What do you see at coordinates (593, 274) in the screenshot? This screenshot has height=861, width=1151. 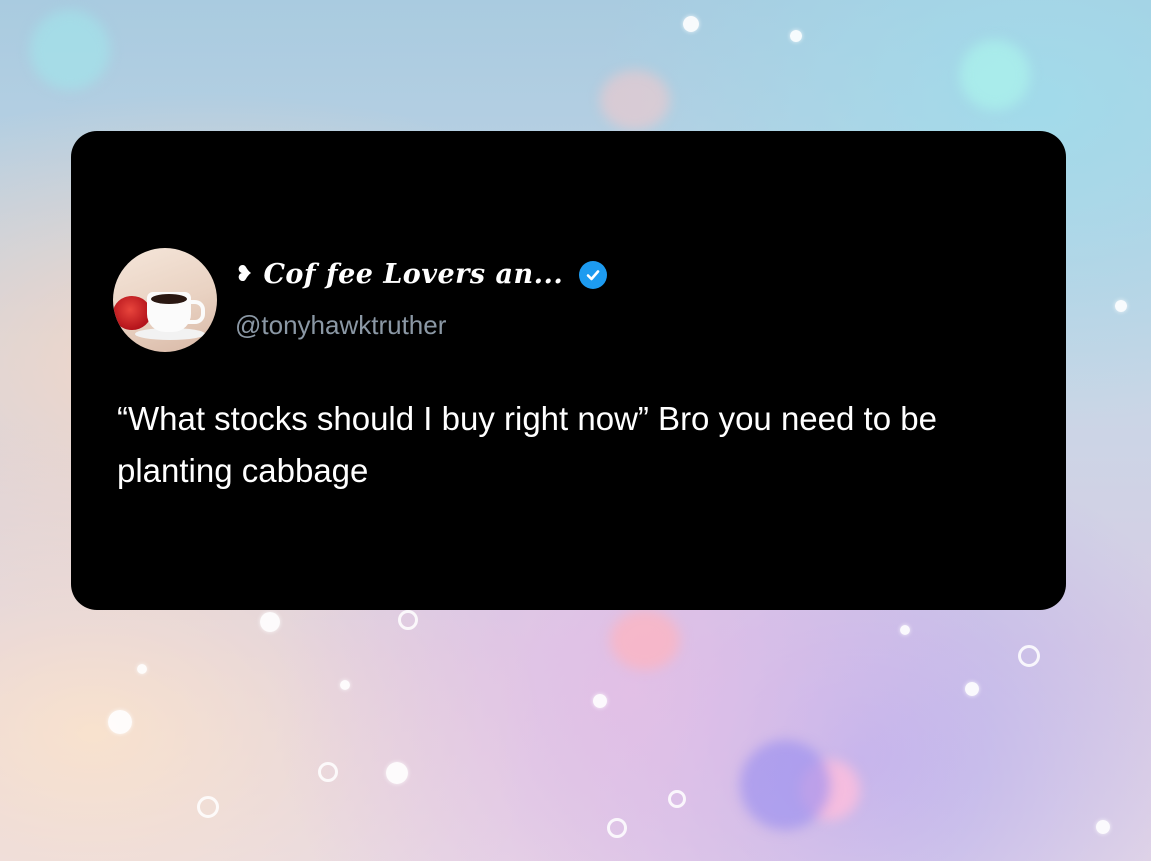 I see `verified-badge-icon` at bounding box center [593, 274].